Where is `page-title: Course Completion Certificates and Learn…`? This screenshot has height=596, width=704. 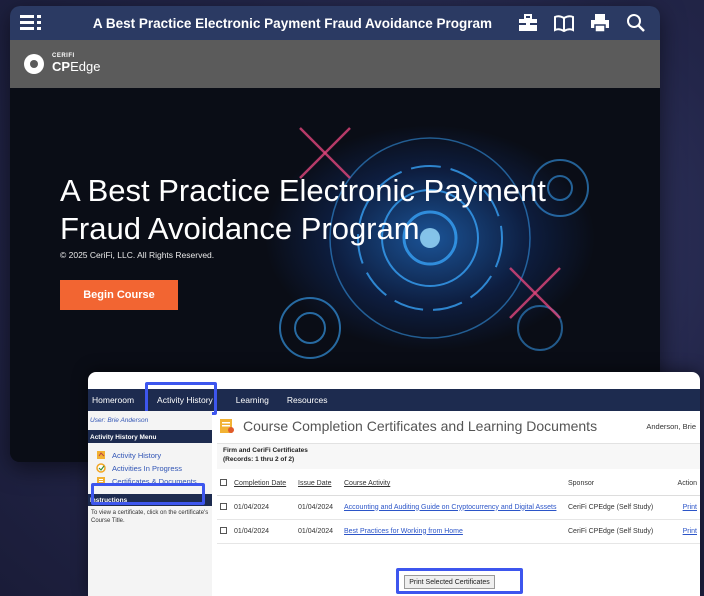
page-title: Course Completion Certificates and Learn… is located at coordinates (420, 426).